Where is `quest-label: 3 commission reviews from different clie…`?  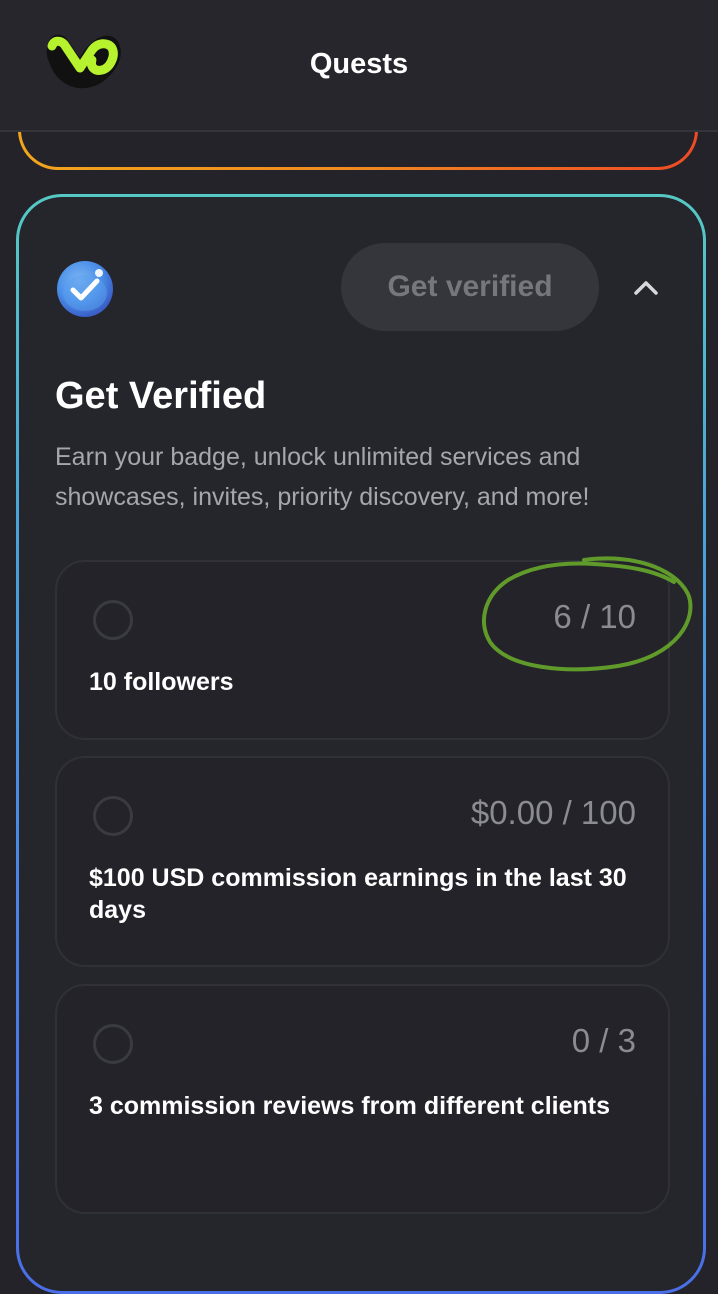 quest-label: 3 commission reviews from different clie… is located at coordinates (349, 1106).